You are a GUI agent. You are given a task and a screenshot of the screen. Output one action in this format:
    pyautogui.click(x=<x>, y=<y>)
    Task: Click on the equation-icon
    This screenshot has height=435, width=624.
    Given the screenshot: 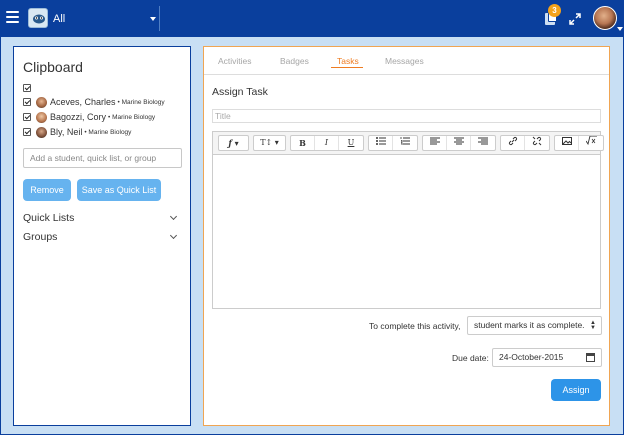 What is the action you would take?
    pyautogui.click(x=591, y=142)
    